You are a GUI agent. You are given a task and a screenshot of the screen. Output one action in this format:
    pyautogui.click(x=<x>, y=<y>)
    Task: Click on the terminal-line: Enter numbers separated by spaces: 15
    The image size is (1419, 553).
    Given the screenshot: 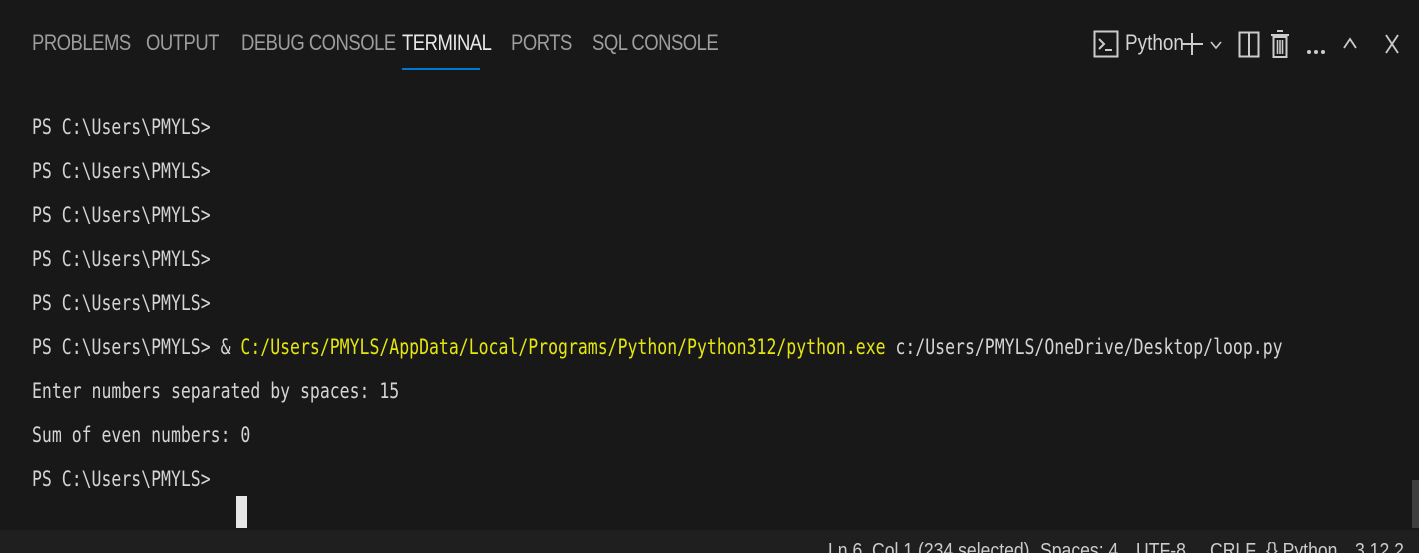 What is the action you would take?
    pyautogui.click(x=216, y=391)
    